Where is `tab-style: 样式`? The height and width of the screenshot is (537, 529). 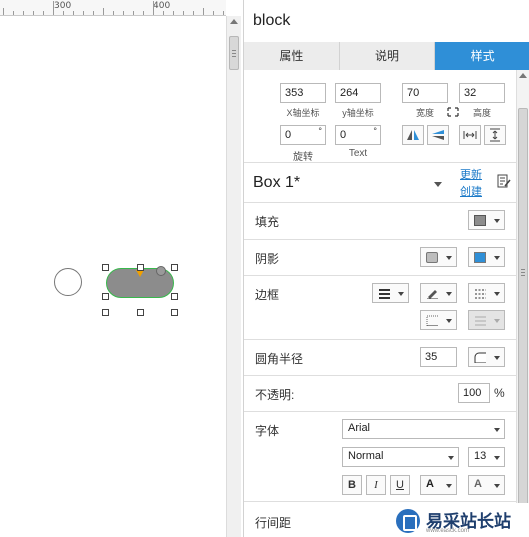 tab-style: 样式 is located at coordinates (482, 56).